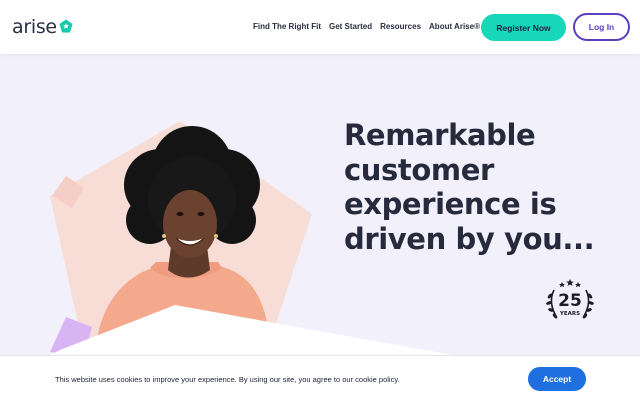 The width and height of the screenshot is (640, 400). Describe the element at coordinates (440, 135) in the screenshot. I see `headline-line-1: Remarkable` at that location.